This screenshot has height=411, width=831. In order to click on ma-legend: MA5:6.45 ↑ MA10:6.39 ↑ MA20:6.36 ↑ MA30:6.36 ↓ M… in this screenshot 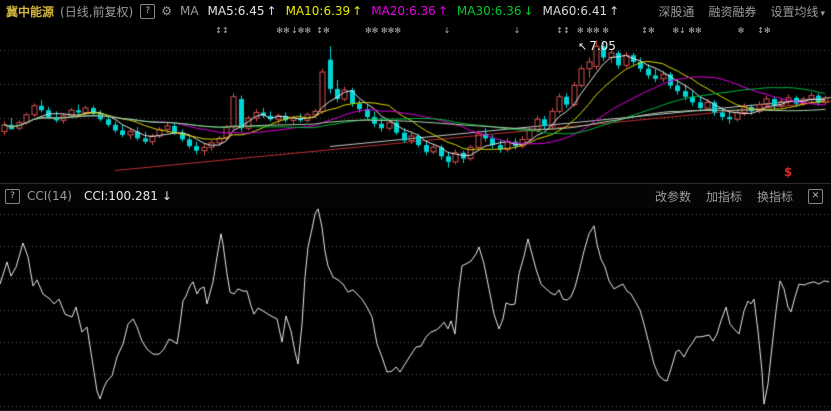, I will do `click(409, 11)`.